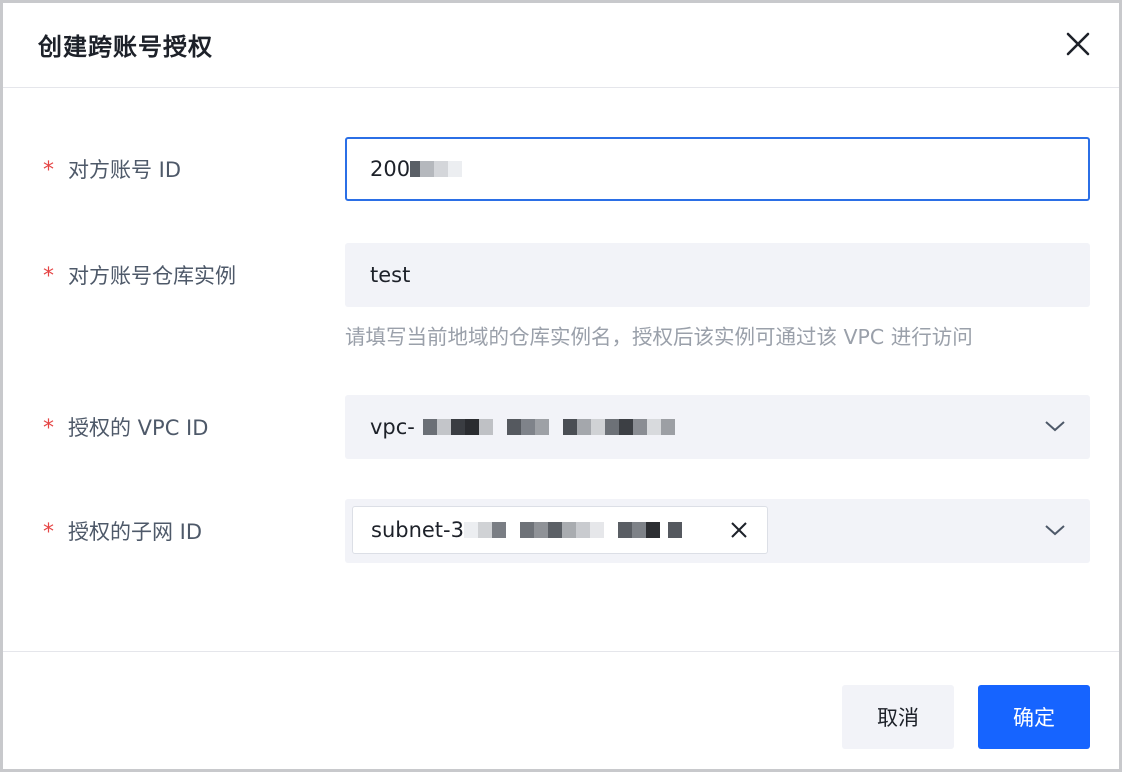 This screenshot has width=1122, height=772. What do you see at coordinates (125, 47) in the screenshot?
I see `dialog-title: 创建跨账号授权` at bounding box center [125, 47].